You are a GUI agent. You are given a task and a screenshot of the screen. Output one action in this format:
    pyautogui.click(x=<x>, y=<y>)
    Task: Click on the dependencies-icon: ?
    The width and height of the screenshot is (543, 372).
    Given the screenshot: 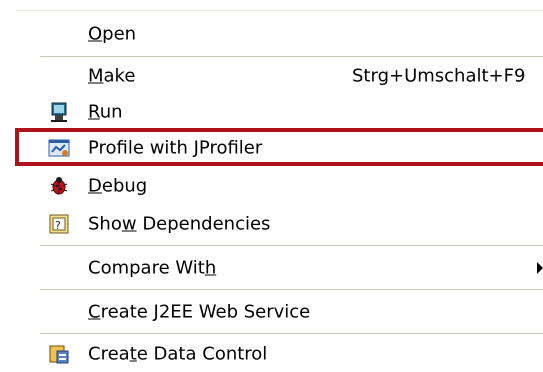 What is the action you would take?
    pyautogui.click(x=59, y=224)
    